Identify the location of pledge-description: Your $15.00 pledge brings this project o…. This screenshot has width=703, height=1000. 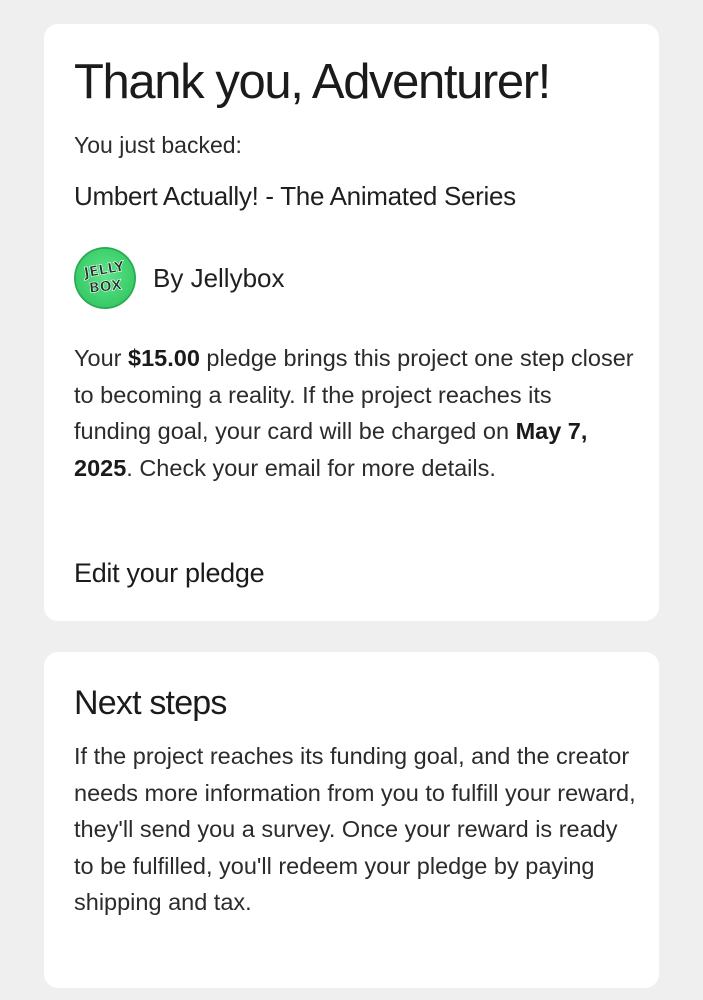
(354, 413).